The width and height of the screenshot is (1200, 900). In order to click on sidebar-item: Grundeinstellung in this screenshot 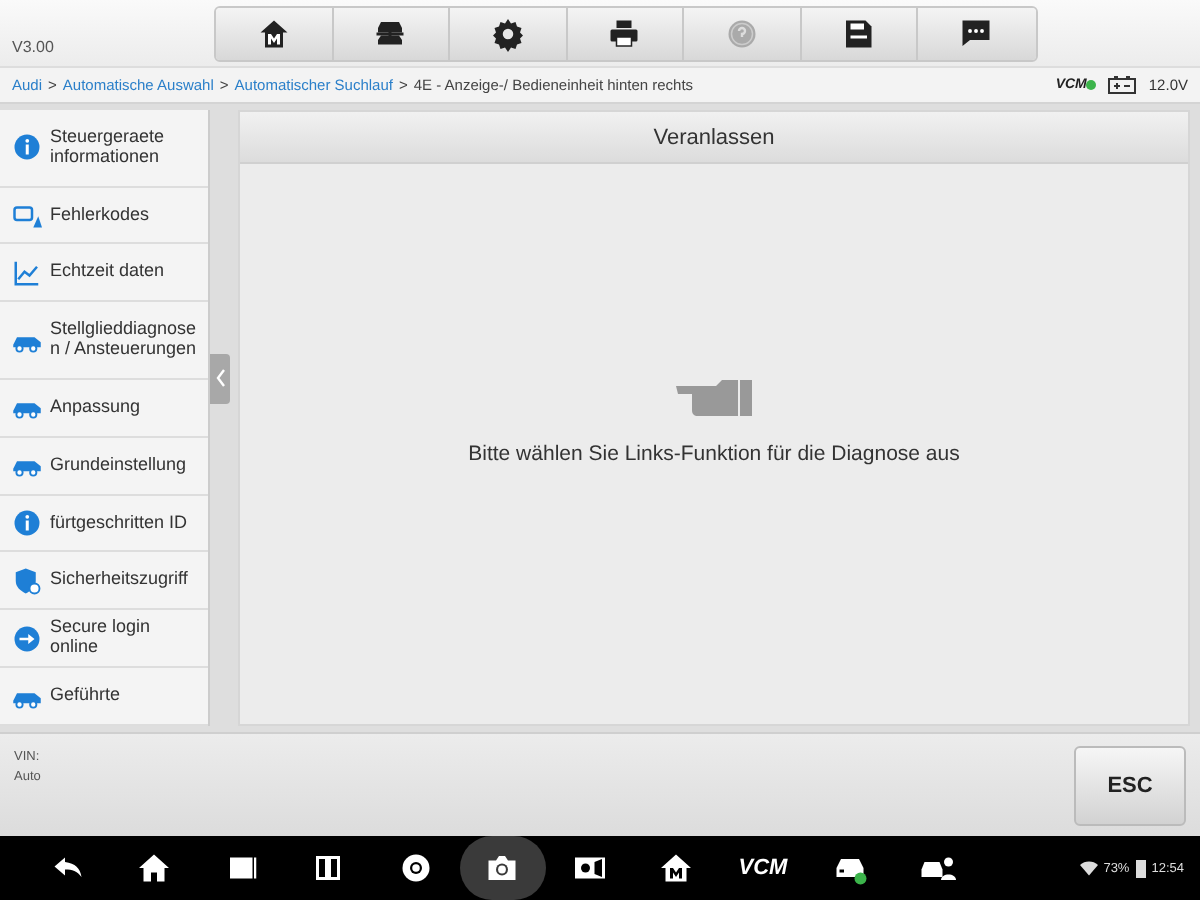, I will do `click(104, 466)`.